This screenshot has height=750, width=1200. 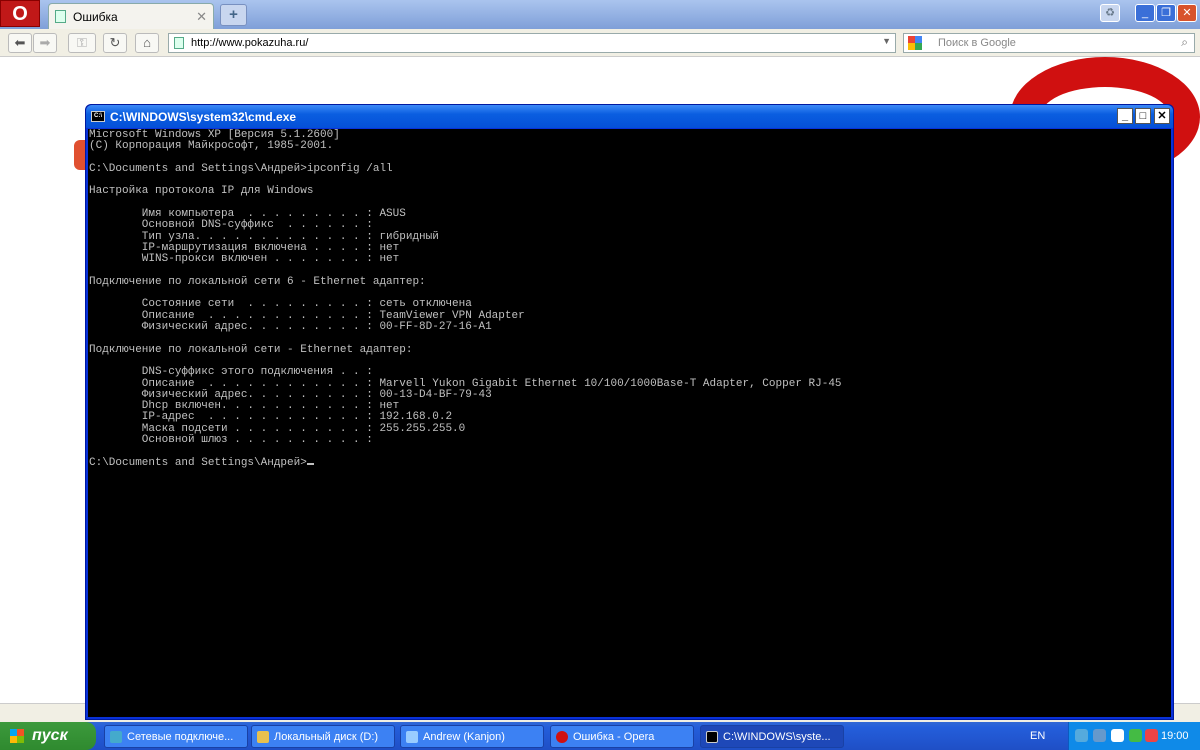 What do you see at coordinates (95, 17) in the screenshot?
I see `tab-title: Ошибка` at bounding box center [95, 17].